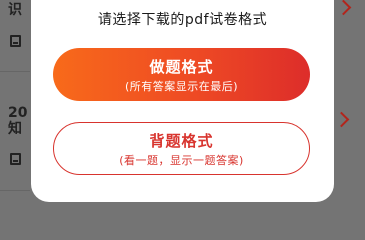 The width and height of the screenshot is (365, 240). Describe the element at coordinates (182, 20) in the screenshot. I see `dialog-prompt: 请选择下载的pdf试卷格式` at that location.